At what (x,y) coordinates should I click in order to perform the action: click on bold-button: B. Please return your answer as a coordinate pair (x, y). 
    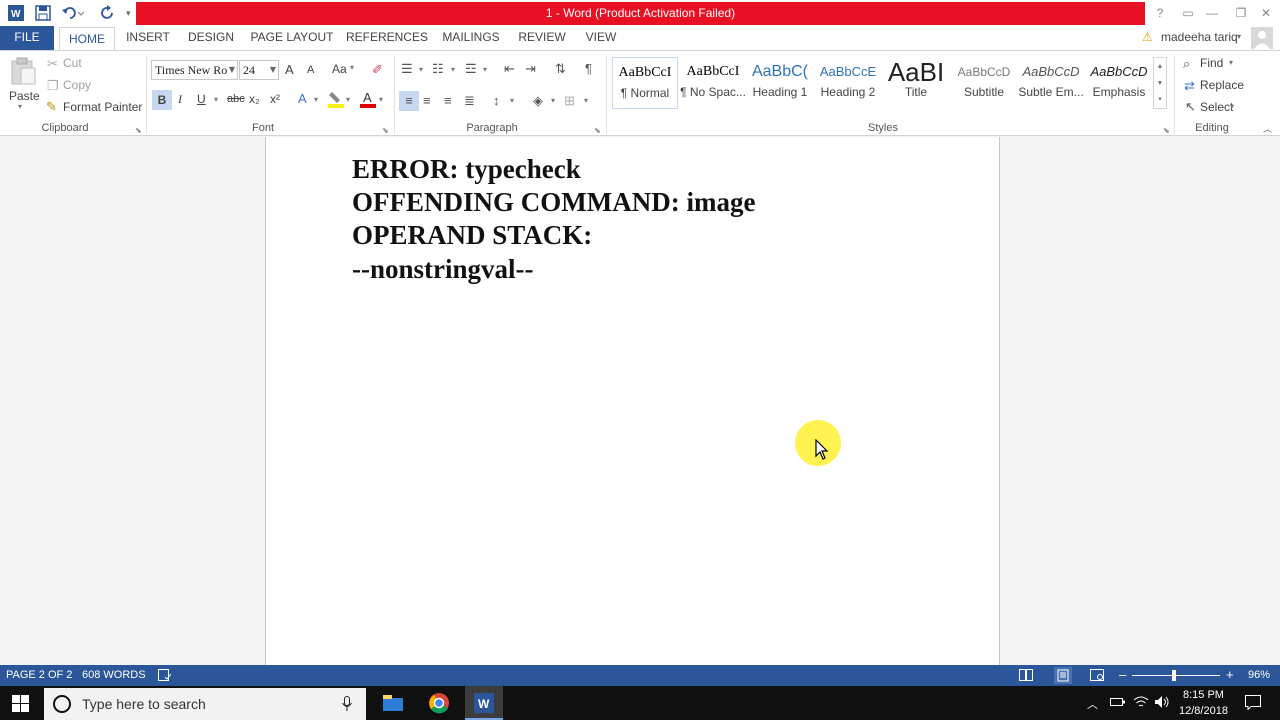
    Looking at the image, I should click on (162, 100).